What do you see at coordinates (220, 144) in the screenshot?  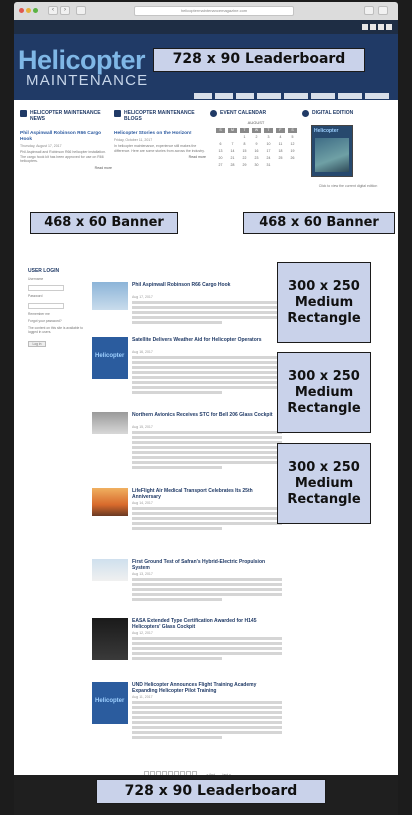 I see `calendar-day: 6` at bounding box center [220, 144].